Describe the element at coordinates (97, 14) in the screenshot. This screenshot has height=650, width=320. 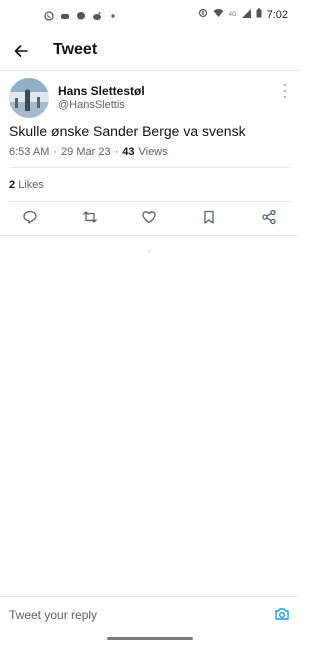
I see `reddit-icon` at that location.